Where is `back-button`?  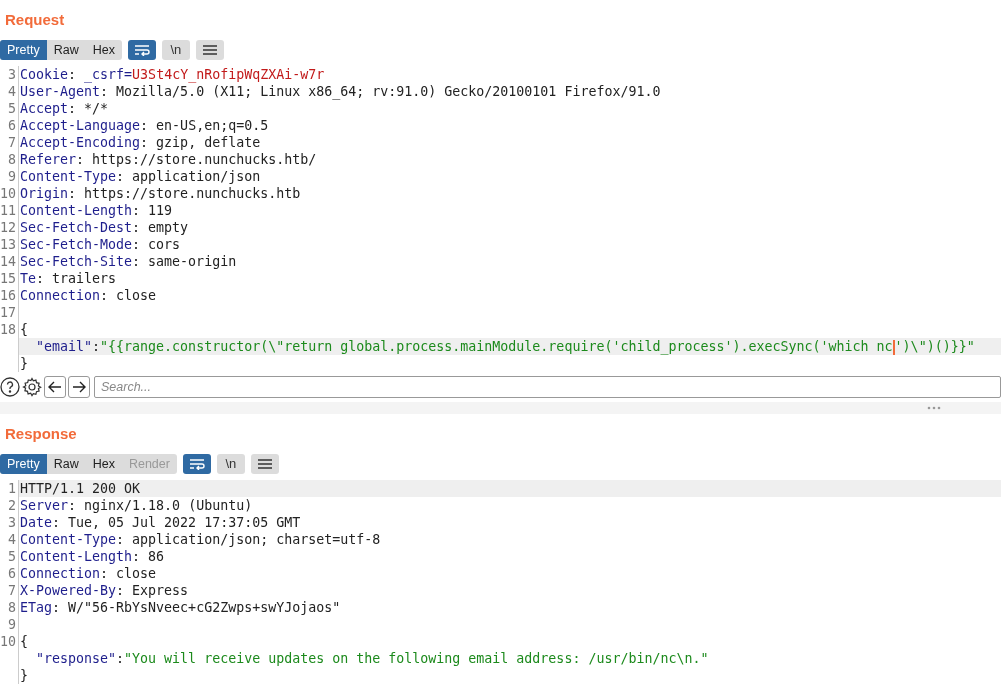
back-button is located at coordinates (55, 387).